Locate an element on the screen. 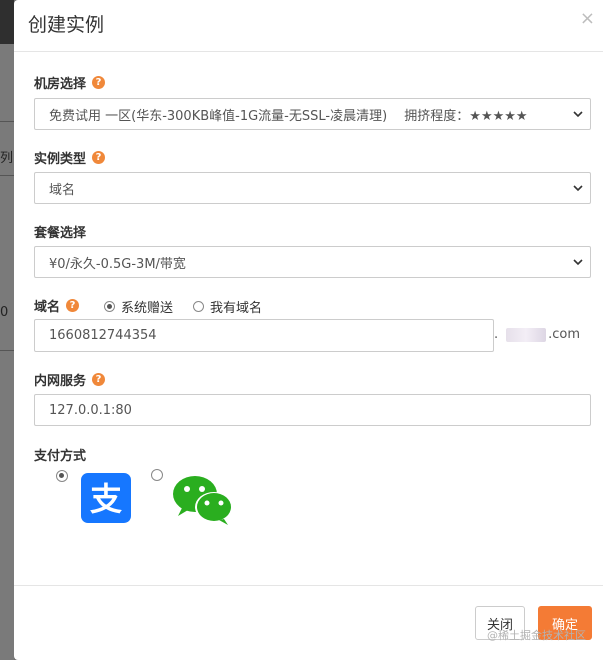 The height and width of the screenshot is (660, 603). radio-button is located at coordinates (198, 306).